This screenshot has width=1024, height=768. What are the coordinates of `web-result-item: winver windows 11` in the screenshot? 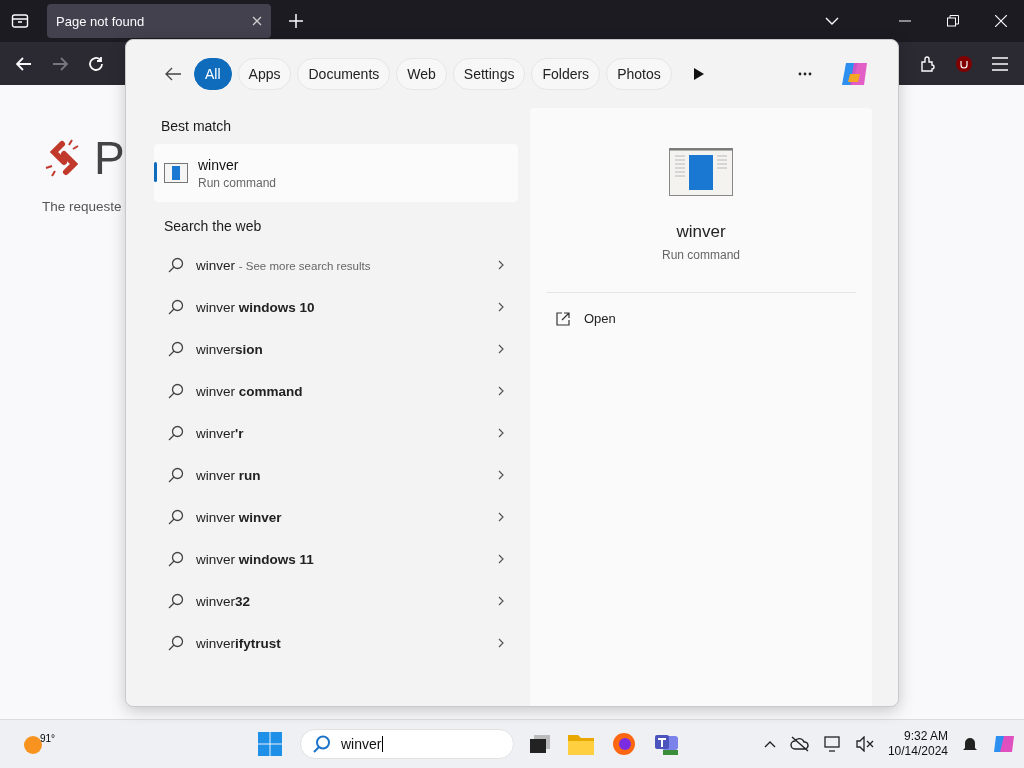 It's located at (336, 559).